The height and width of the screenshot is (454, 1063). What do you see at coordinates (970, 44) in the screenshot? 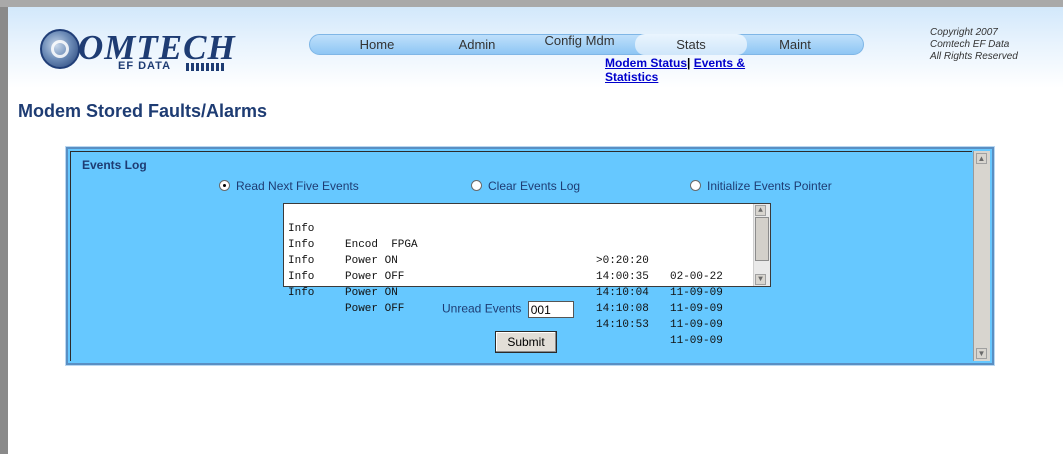
I see `copyright-line-2: Comtech EF Data` at bounding box center [970, 44].